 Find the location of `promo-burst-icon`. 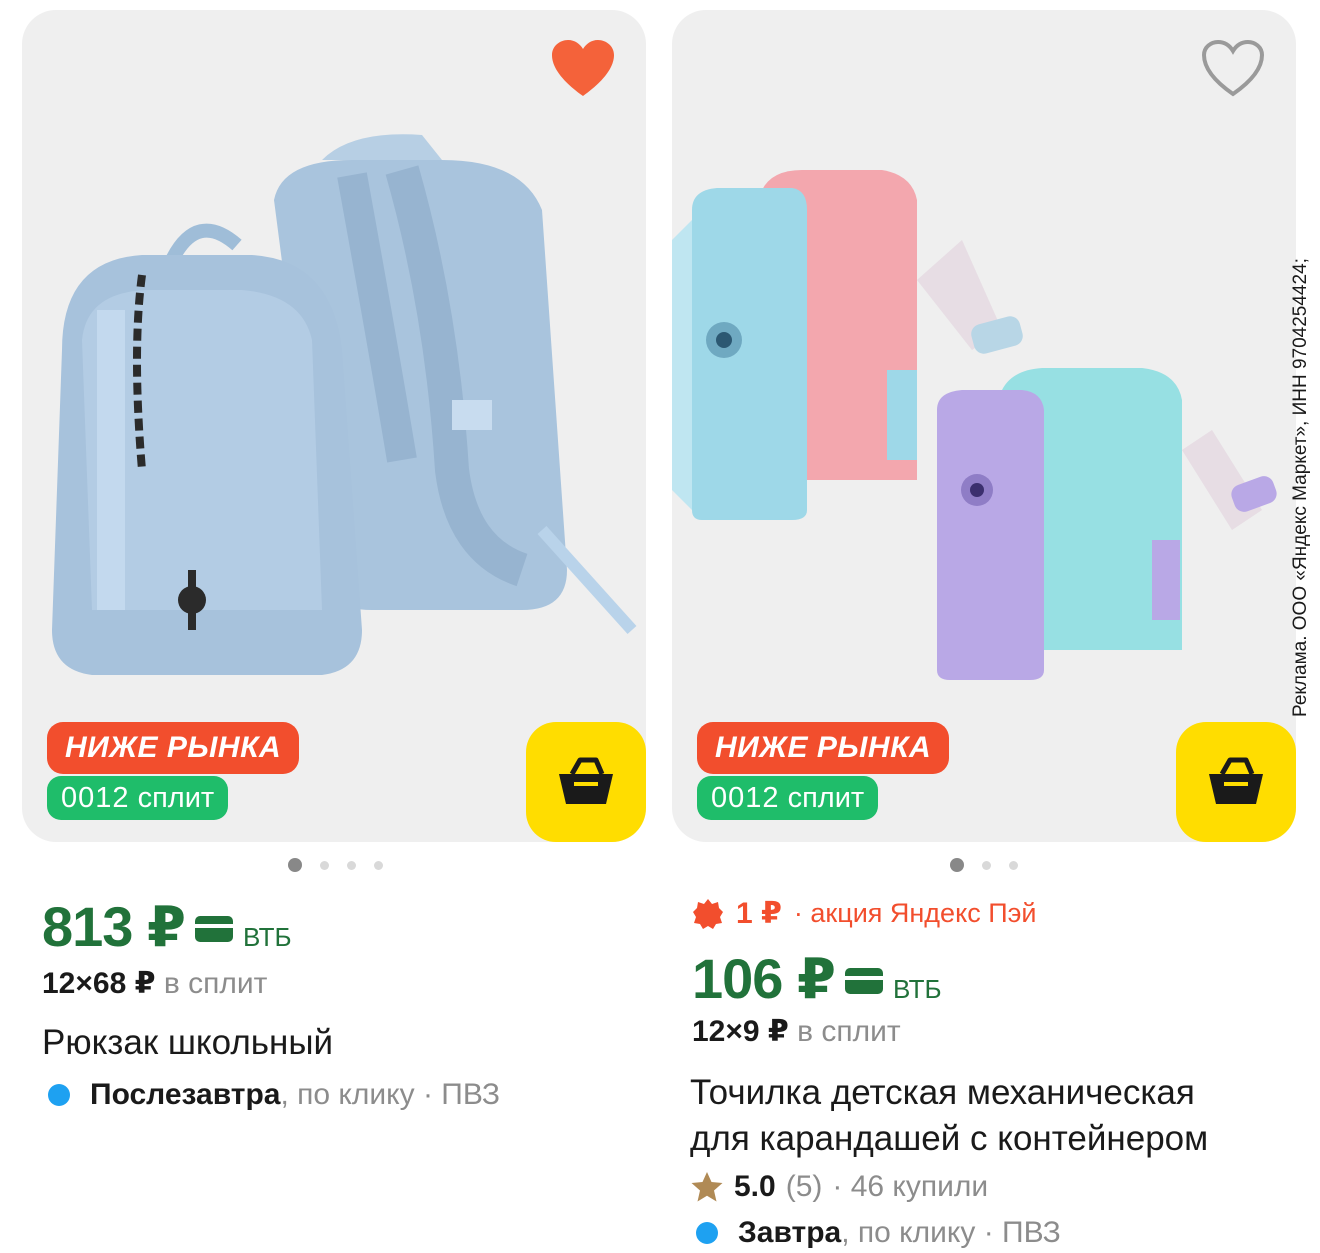

promo-burst-icon is located at coordinates (708, 913).